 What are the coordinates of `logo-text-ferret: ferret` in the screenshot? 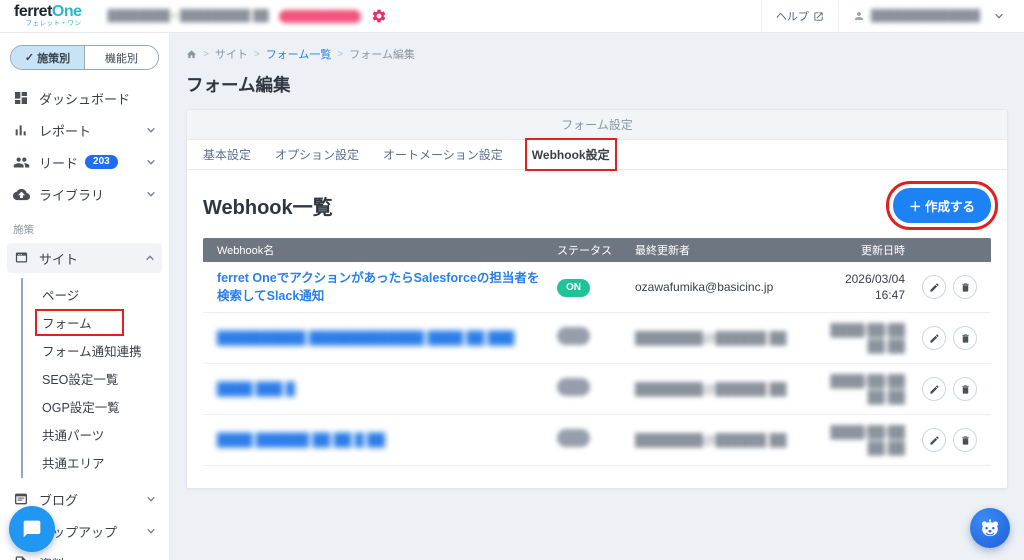 It's located at (33, 12).